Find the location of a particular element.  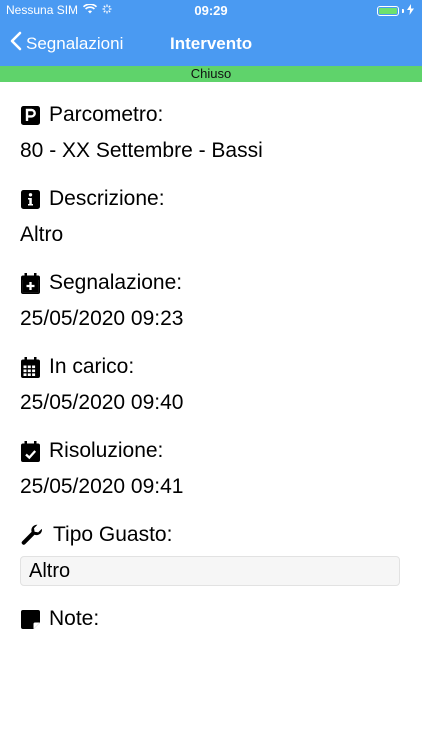

page-title: Intervento is located at coordinates (211, 43).